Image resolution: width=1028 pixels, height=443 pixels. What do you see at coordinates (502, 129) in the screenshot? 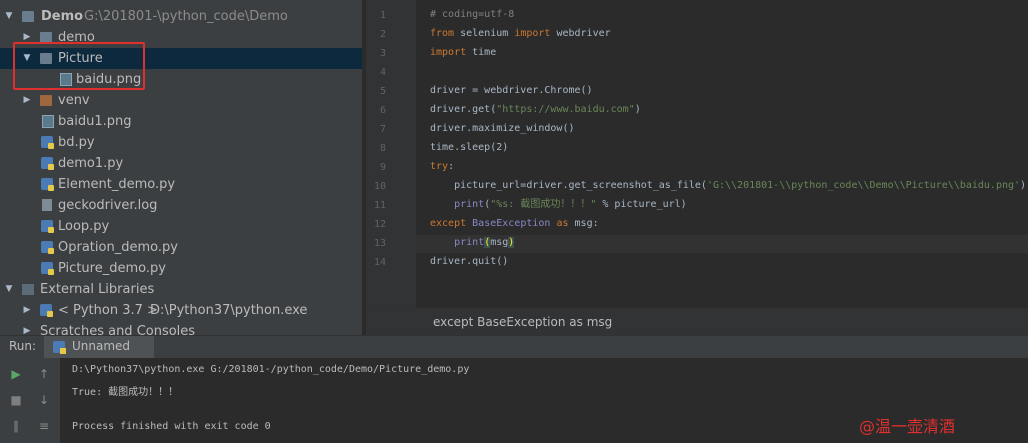
I see `code-line: driver.maximize_window()` at bounding box center [502, 129].